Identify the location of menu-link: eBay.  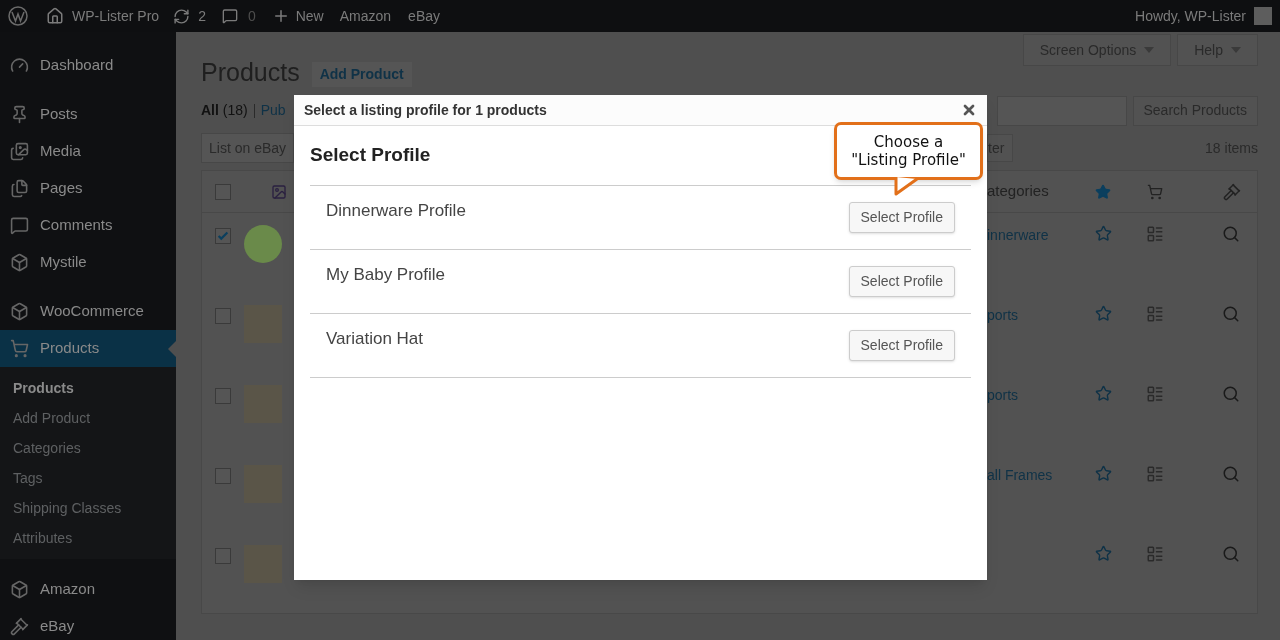
(424, 16).